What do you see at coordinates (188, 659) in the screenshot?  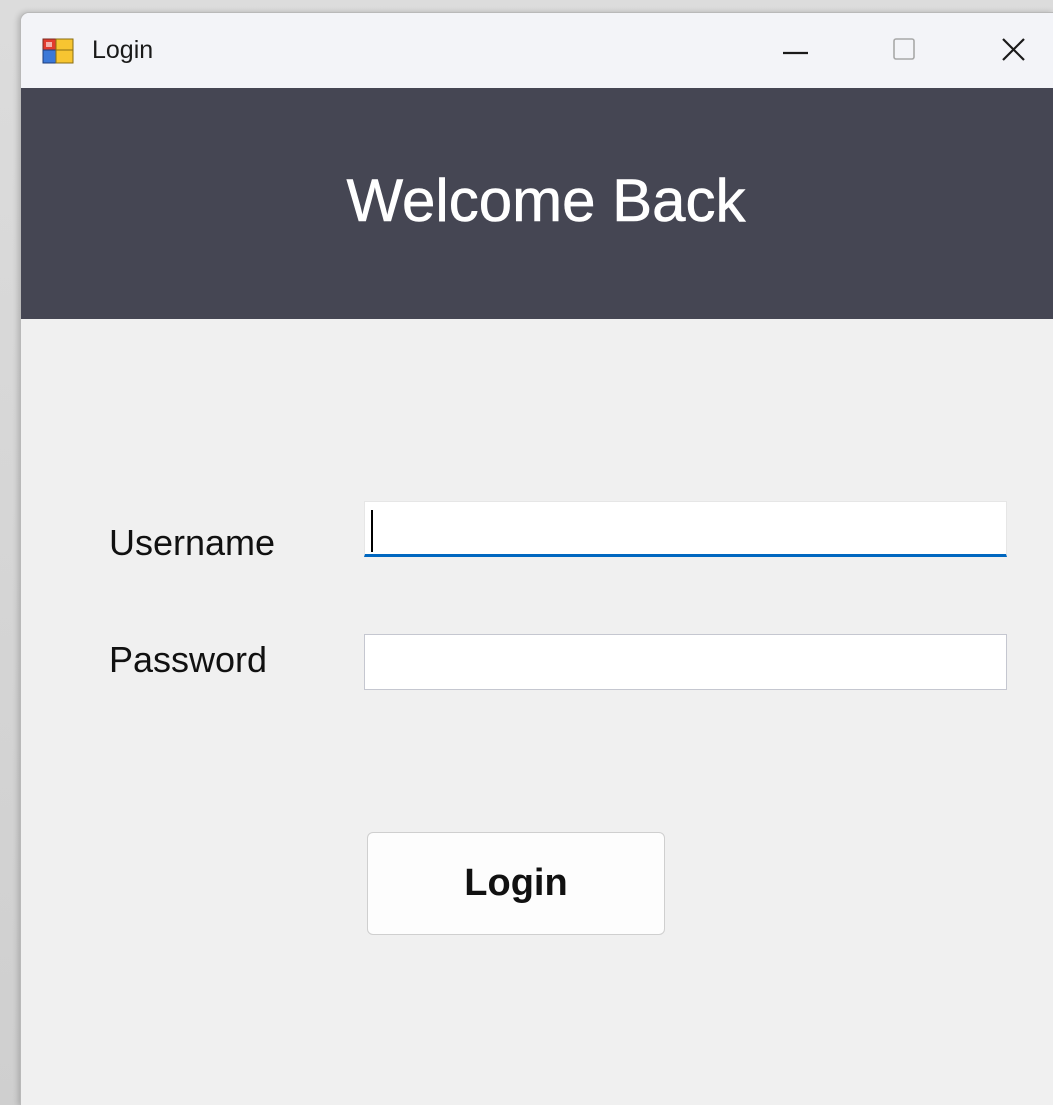 I see `password-label: Password` at bounding box center [188, 659].